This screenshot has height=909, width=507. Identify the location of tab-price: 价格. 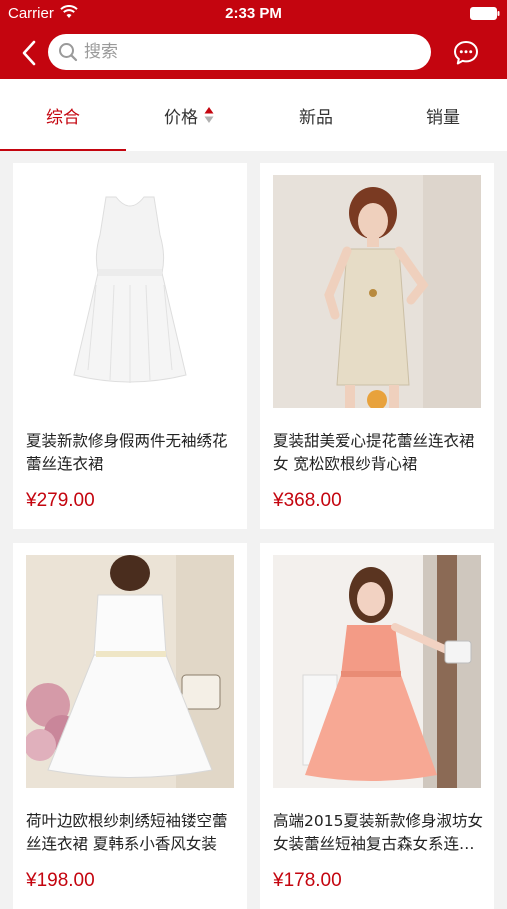
(189, 115).